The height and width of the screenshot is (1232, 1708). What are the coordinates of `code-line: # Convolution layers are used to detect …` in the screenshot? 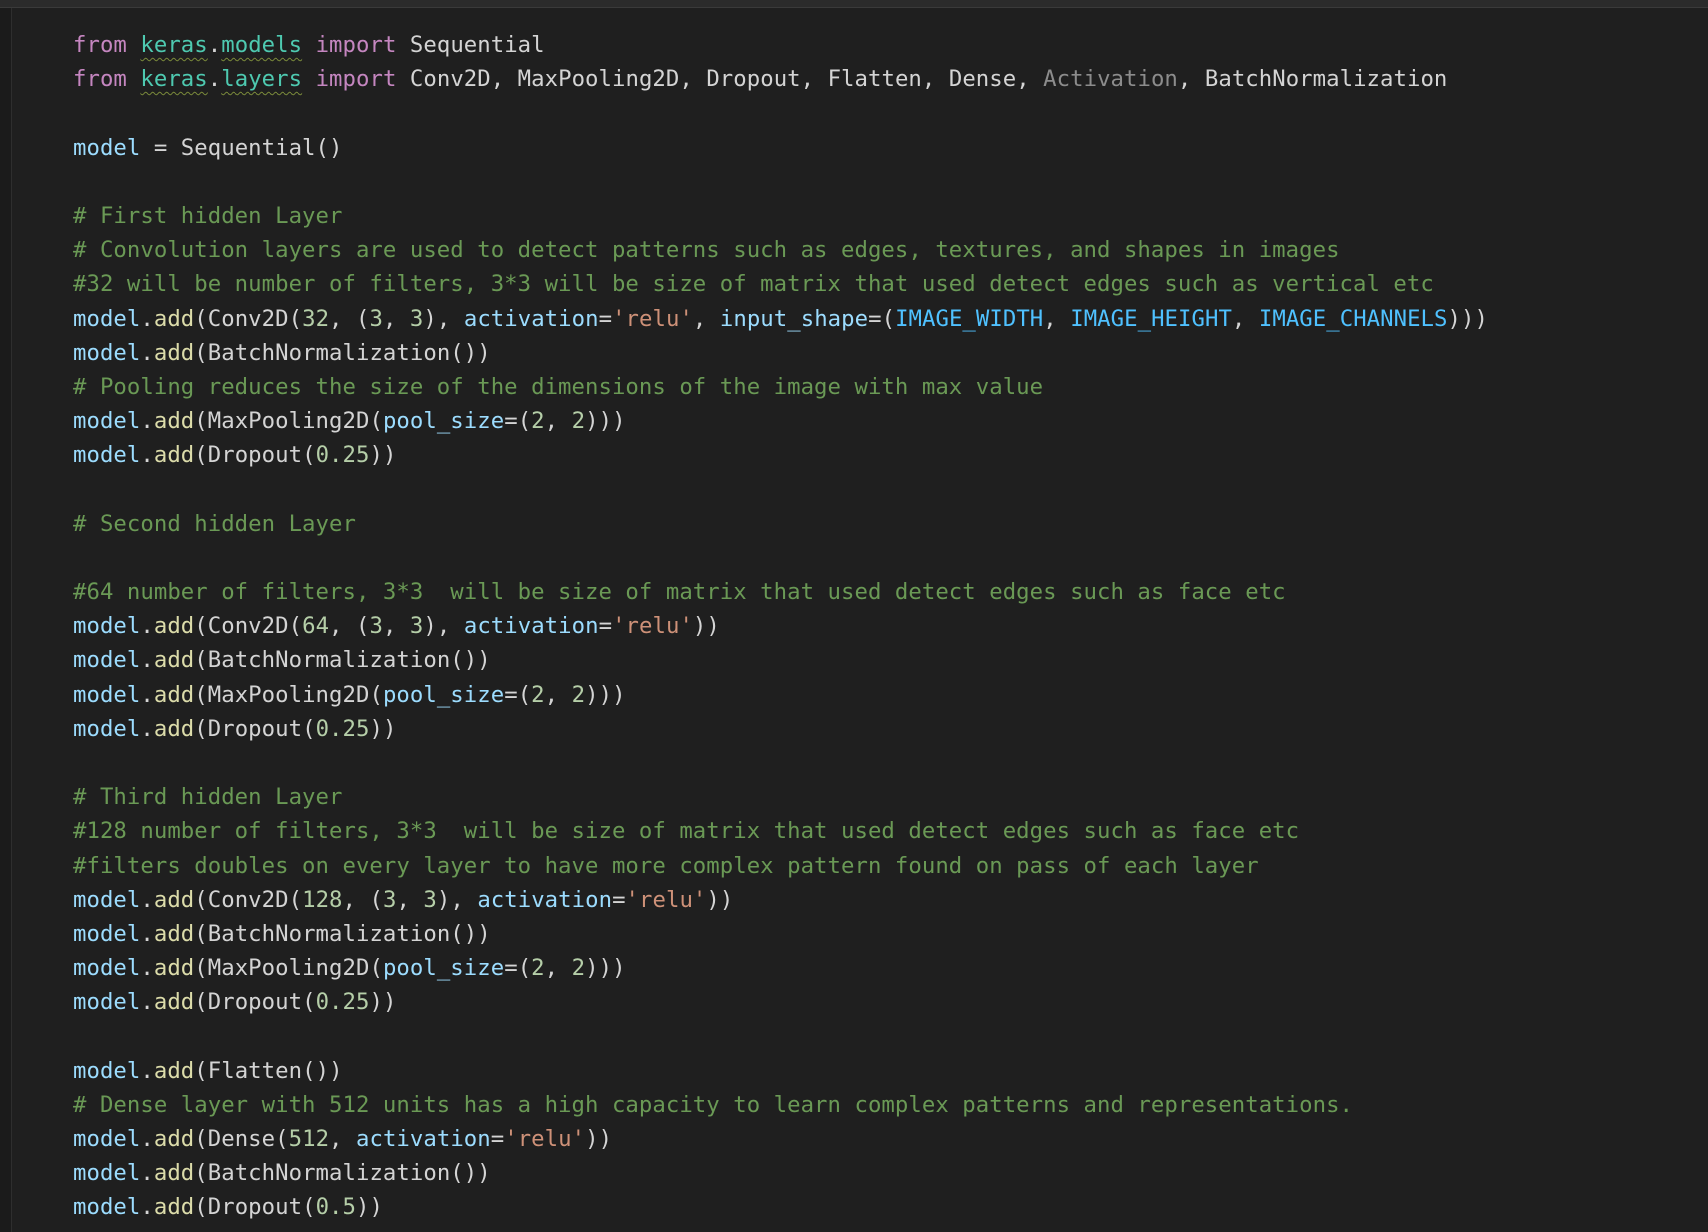 It's located at (780, 250).